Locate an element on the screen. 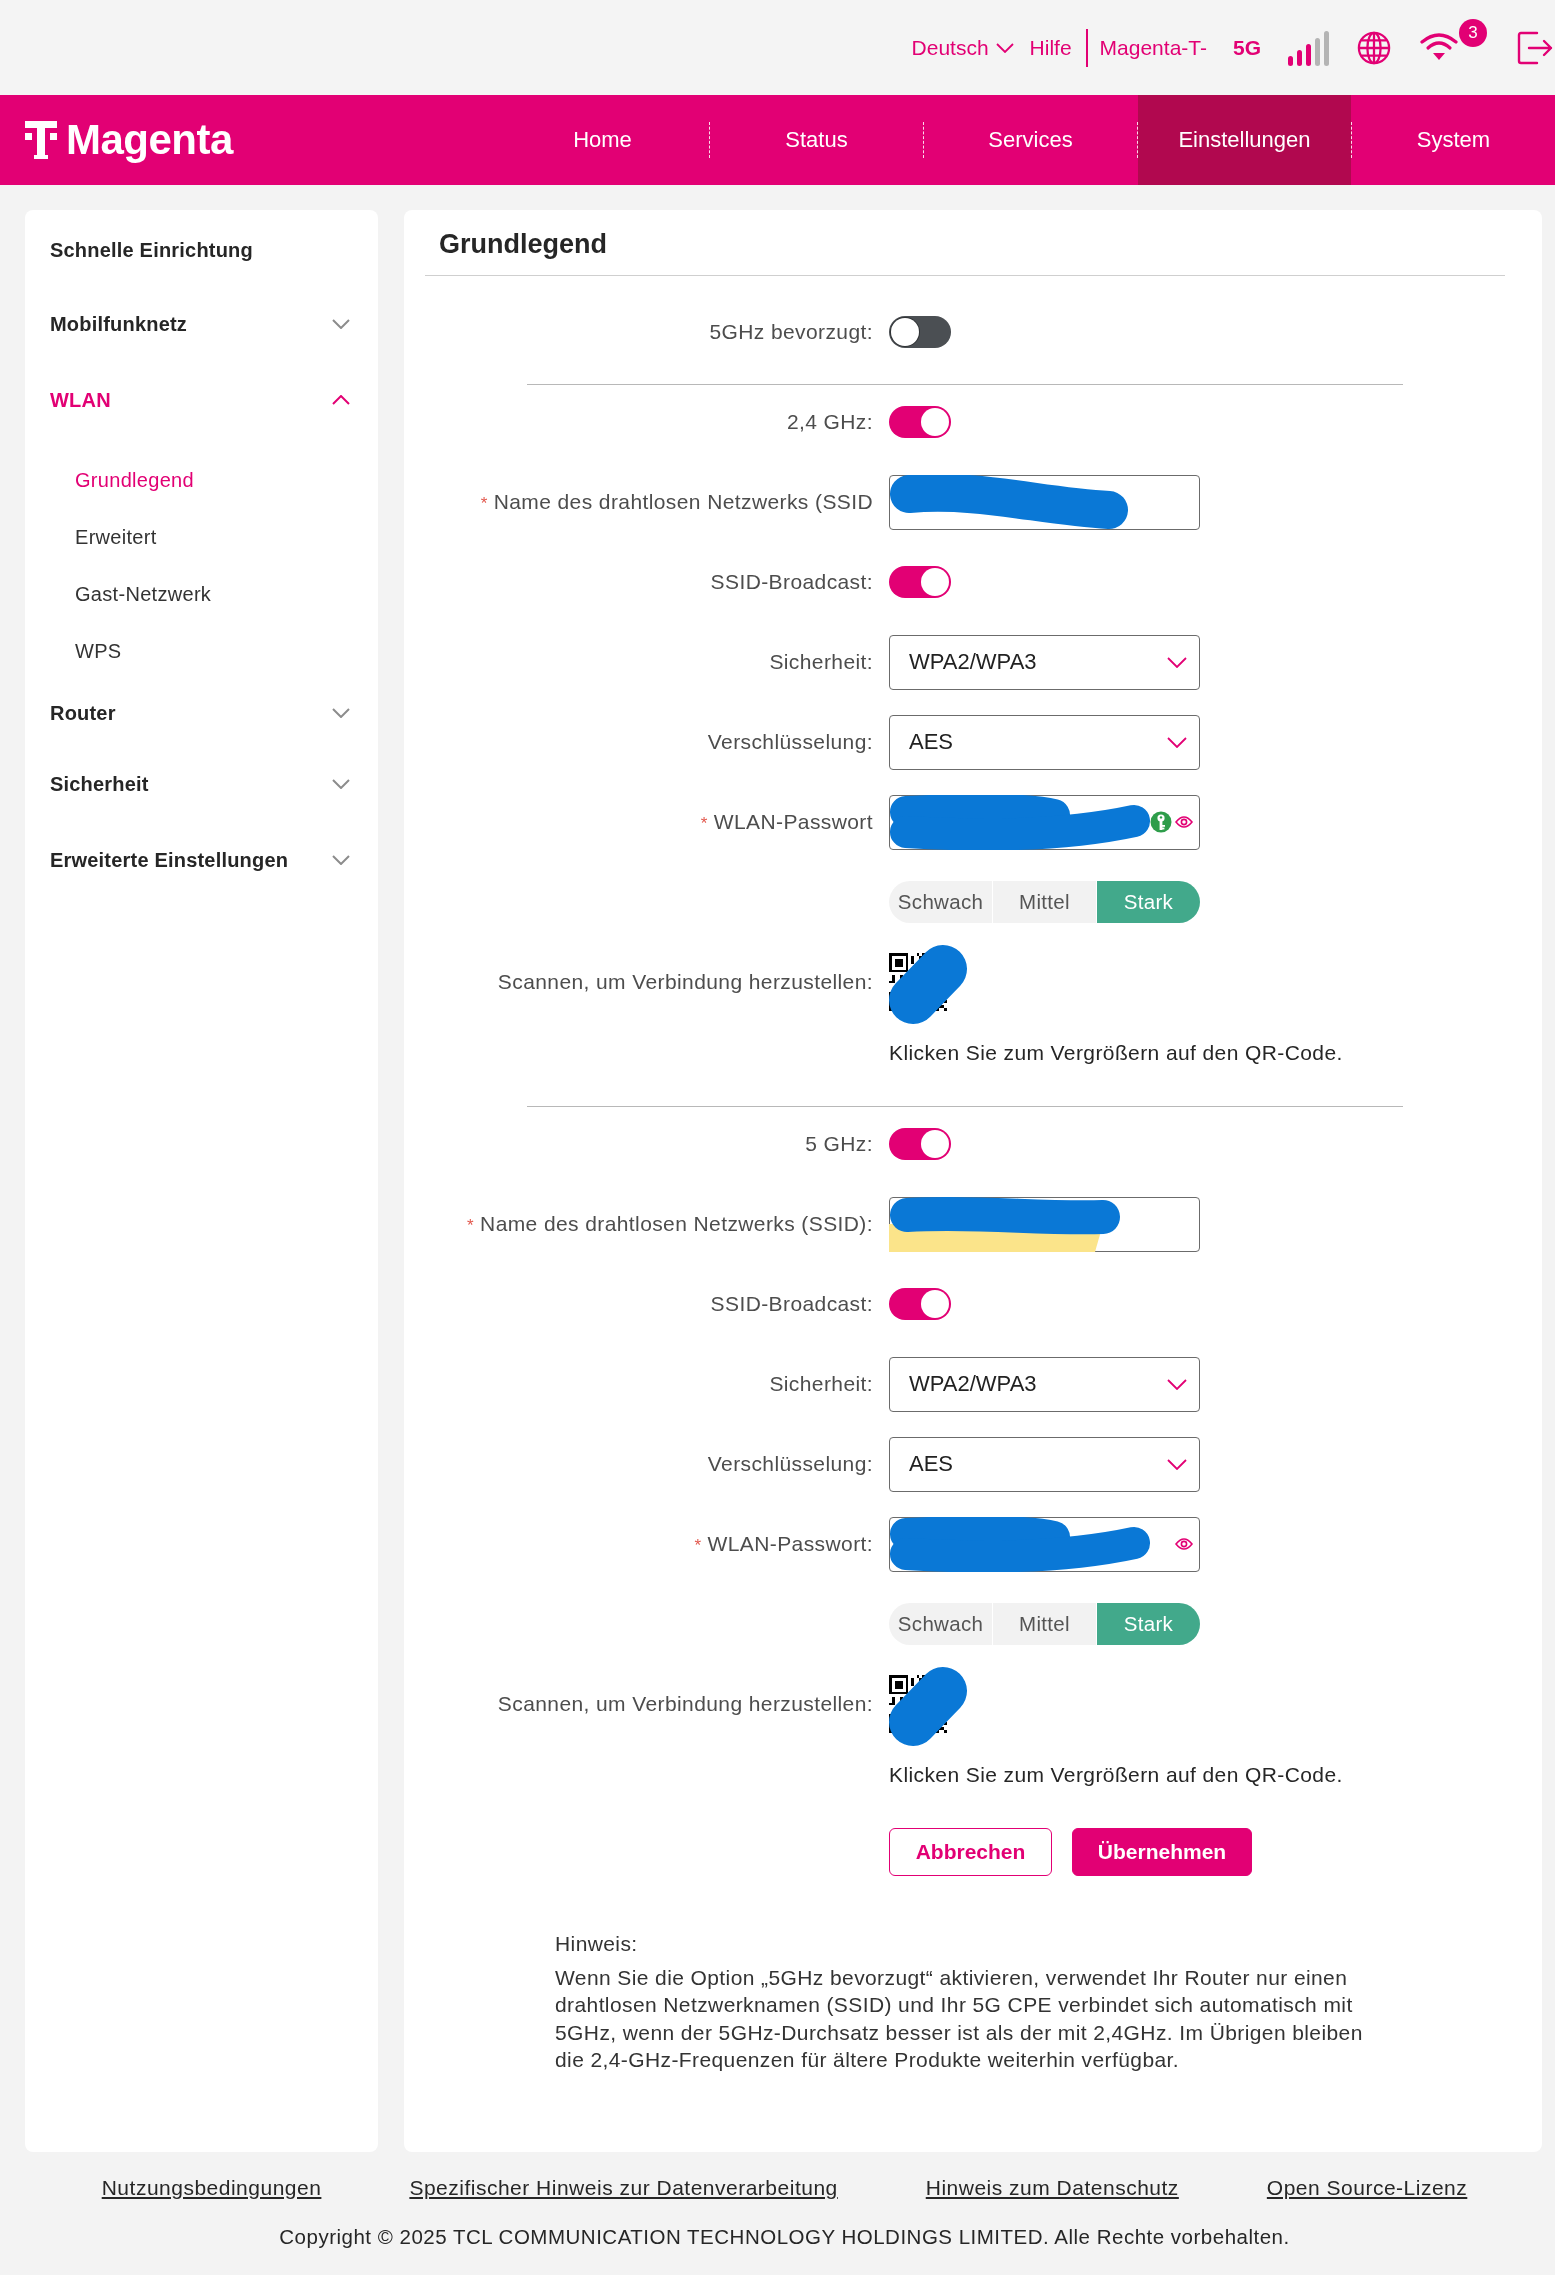 Image resolution: width=1555 pixels, height=2275 pixels. key-icon is located at coordinates (1161, 822).